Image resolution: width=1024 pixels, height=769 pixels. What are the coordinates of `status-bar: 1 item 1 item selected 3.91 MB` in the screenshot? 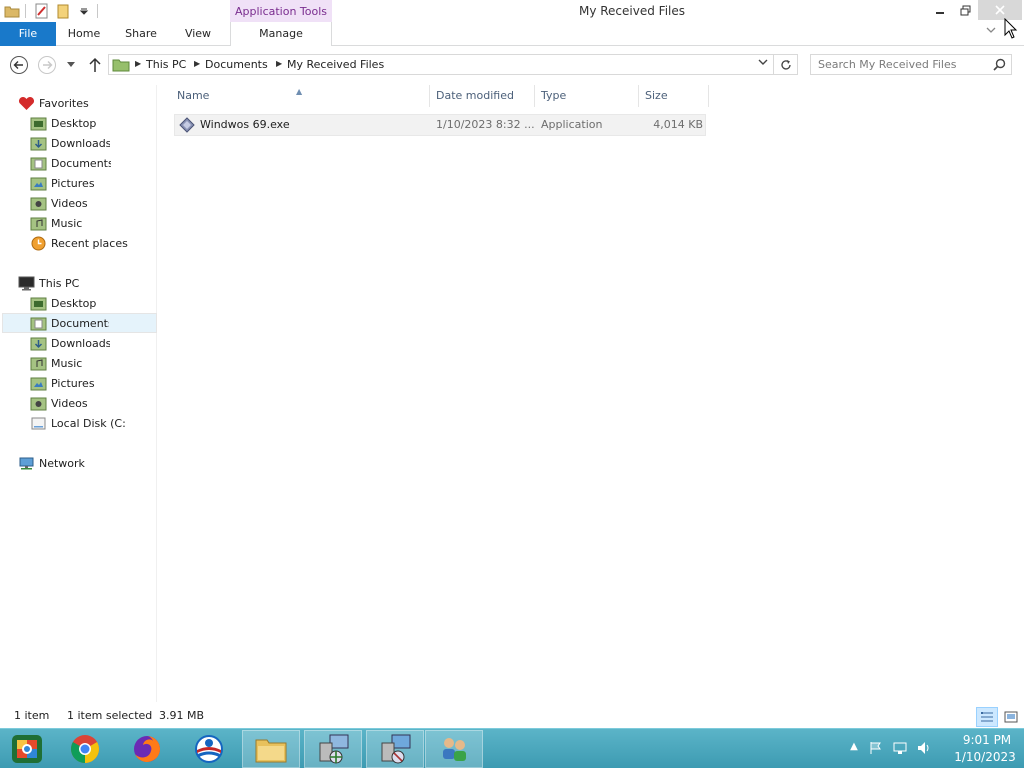 It's located at (512, 716).